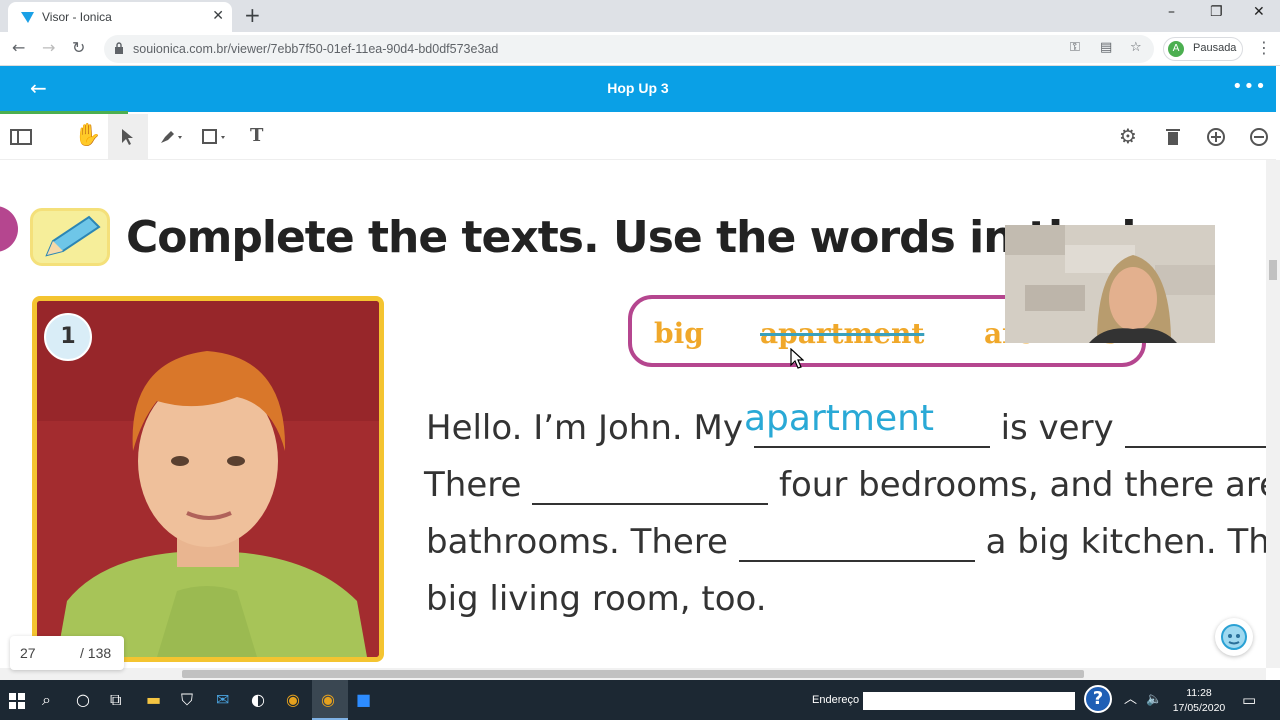 The image size is (1280, 720). I want to click on avatar: A, so click(1176, 49).